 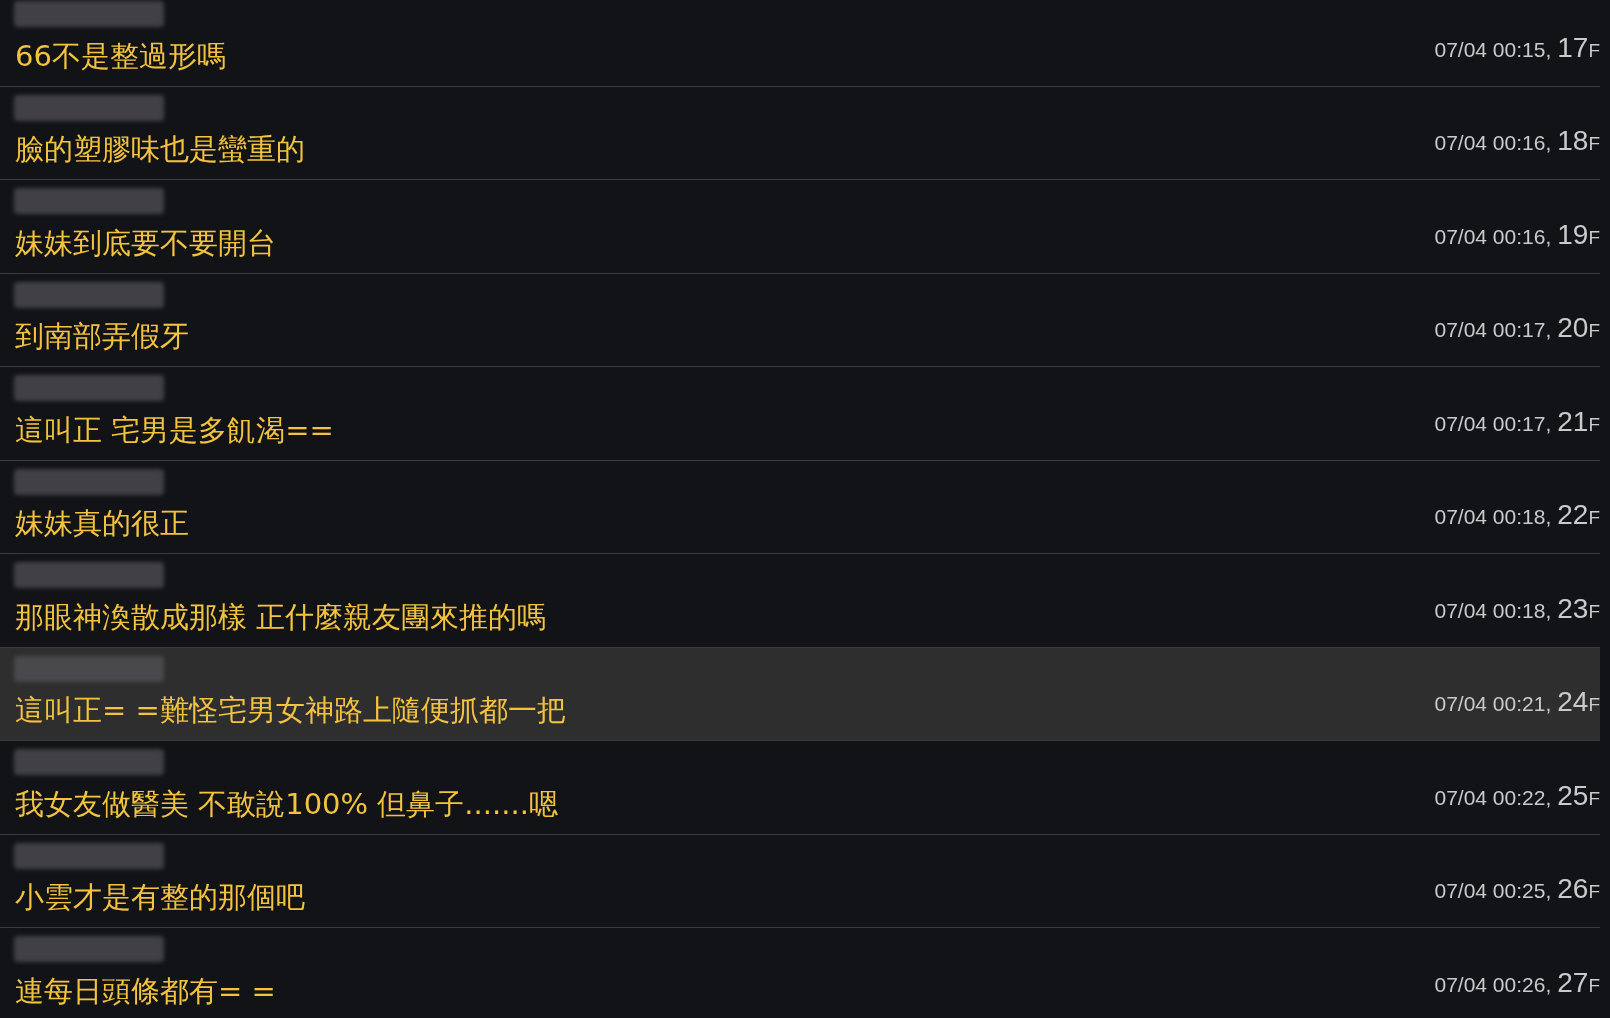 I want to click on comment-text: 妹妹到底要不要開台, so click(x=145, y=242).